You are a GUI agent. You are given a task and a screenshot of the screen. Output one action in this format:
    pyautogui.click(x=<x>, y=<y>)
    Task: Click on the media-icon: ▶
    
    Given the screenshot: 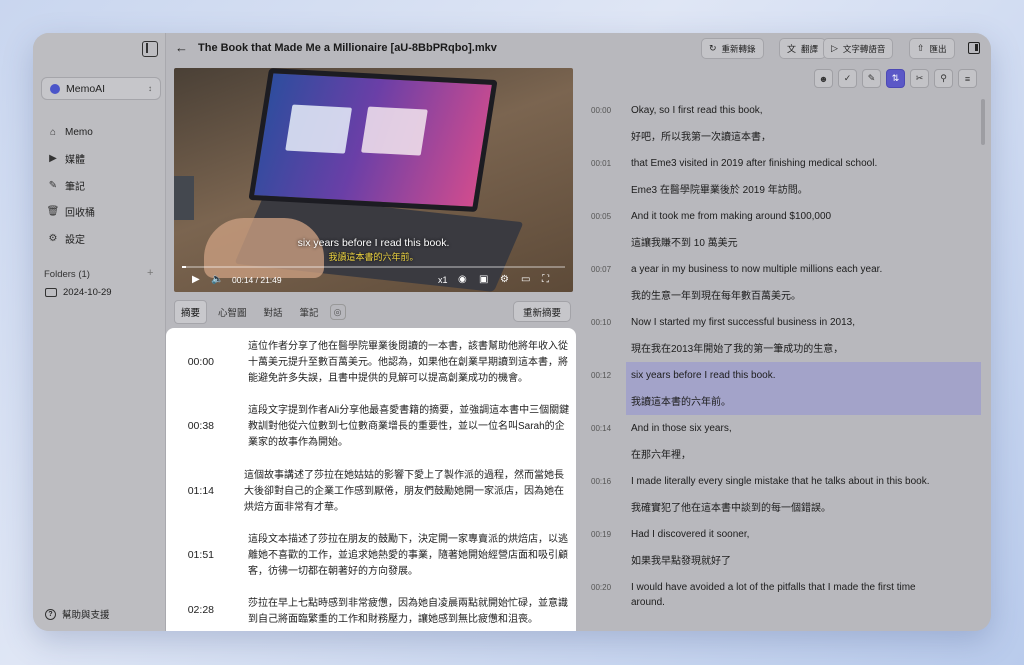 What is the action you would take?
    pyautogui.click(x=53, y=159)
    